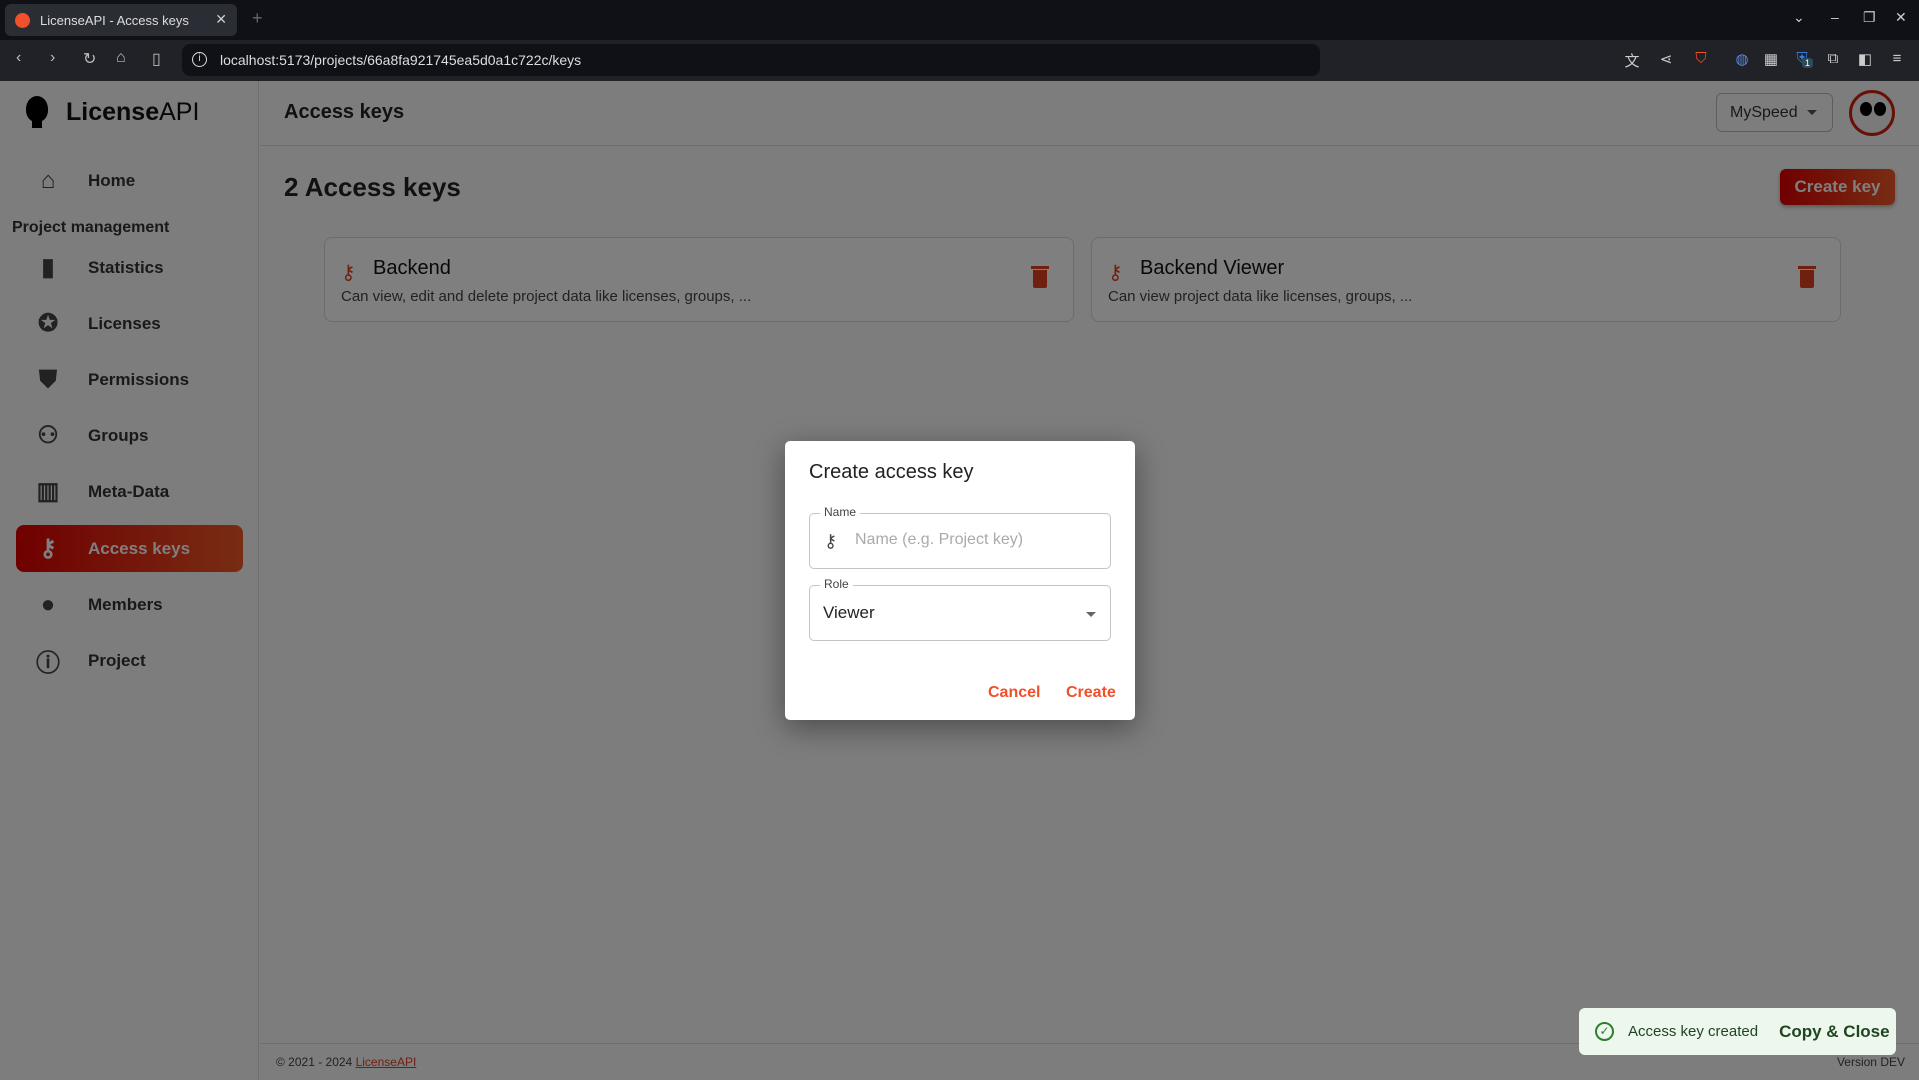 The height and width of the screenshot is (1080, 1919). Describe the element at coordinates (1701, 59) in the screenshot. I see `brave-shield-icon: ⛉` at that location.